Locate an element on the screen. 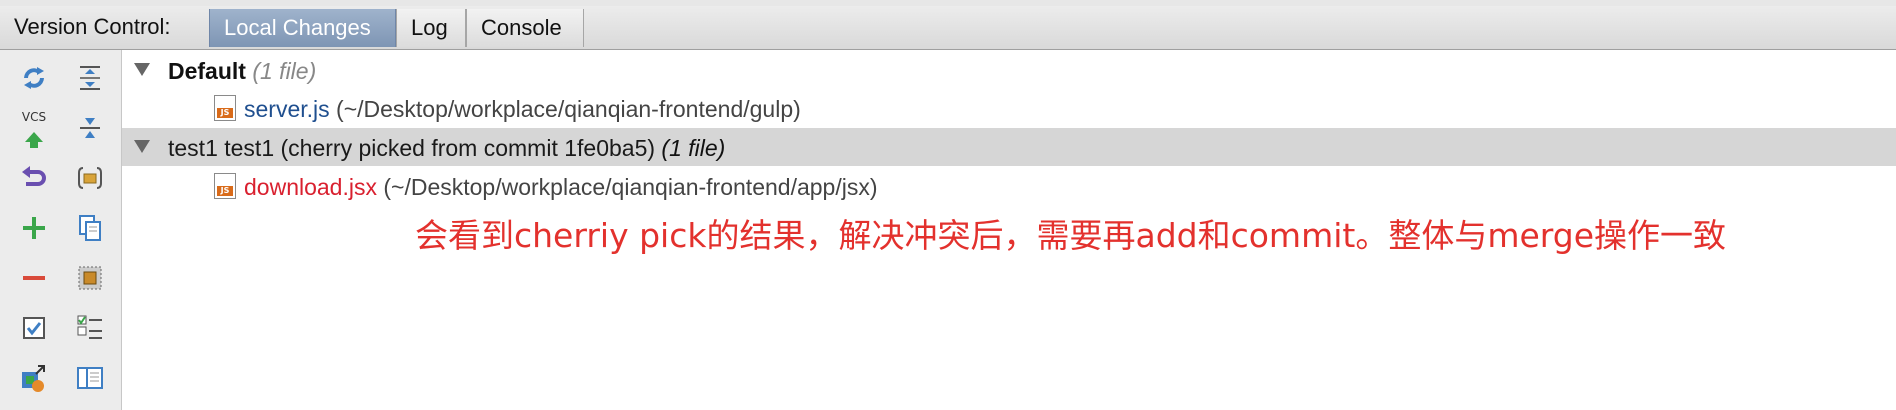 The width and height of the screenshot is (1896, 410). vcs-commit-icon: VCS is located at coordinates (34, 129).